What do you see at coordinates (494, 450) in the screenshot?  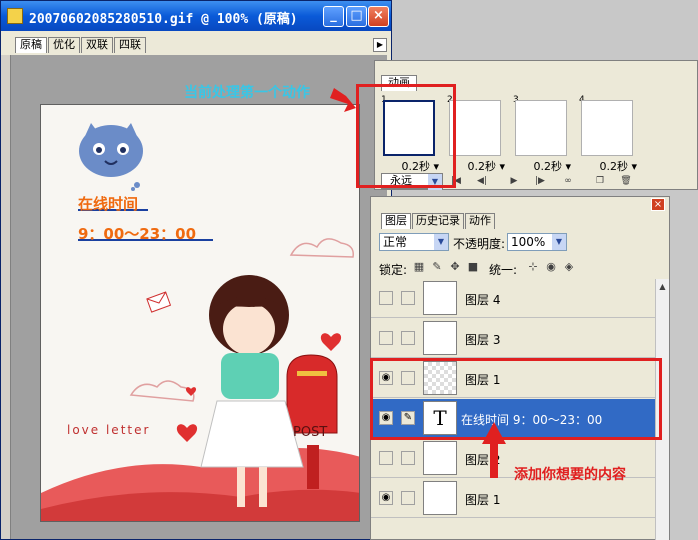 I see `arrow-up-icon` at bounding box center [494, 450].